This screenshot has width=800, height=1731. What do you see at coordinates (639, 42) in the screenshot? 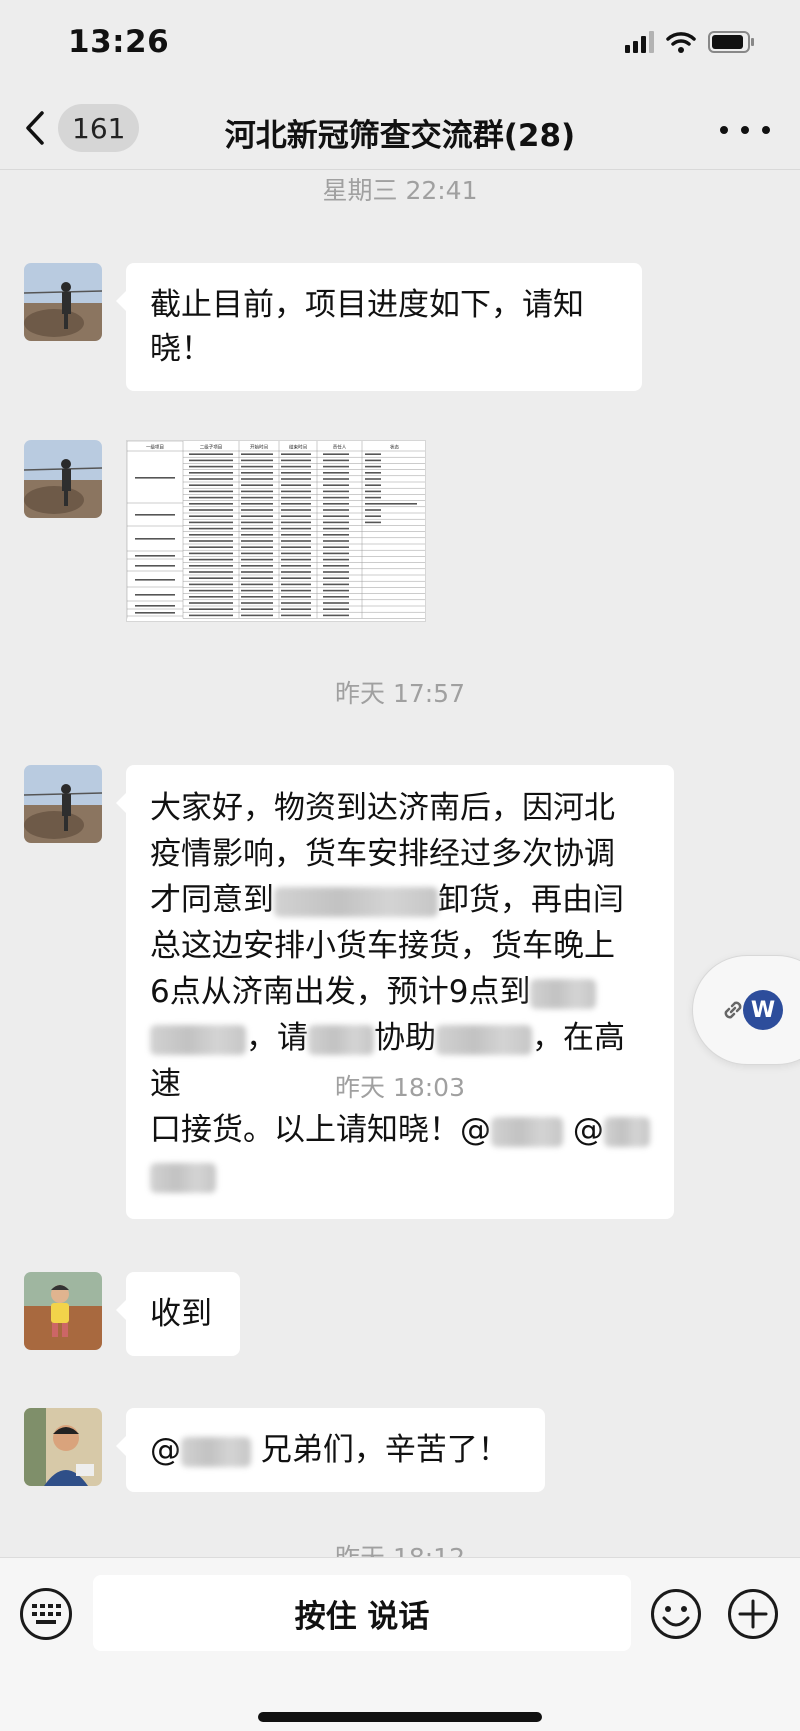
I see `cellular-signal-icon` at bounding box center [639, 42].